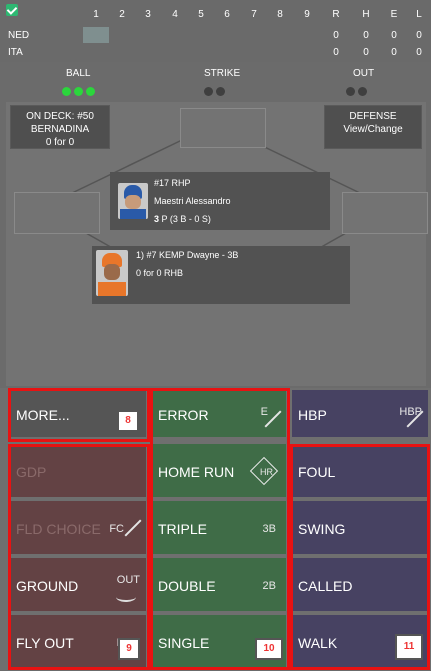  I want to click on annotation-badge-9: 9, so click(129, 649).